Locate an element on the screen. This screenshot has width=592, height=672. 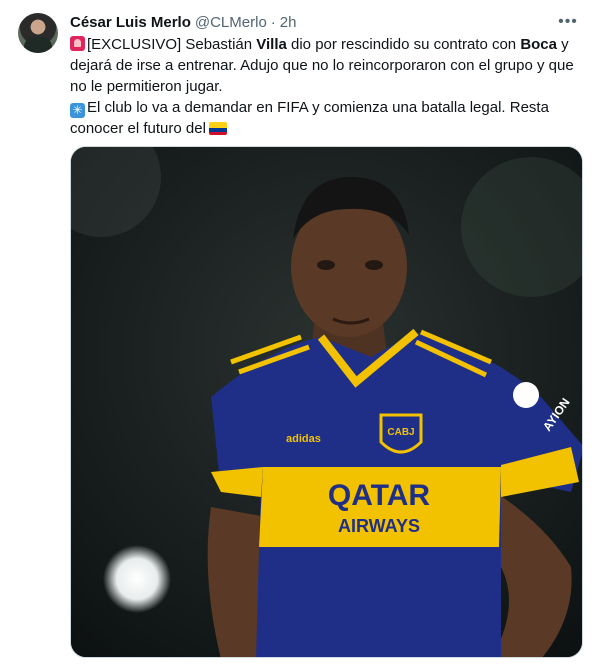
sponsor-line-2: AIRWAYS is located at coordinates (379, 526).